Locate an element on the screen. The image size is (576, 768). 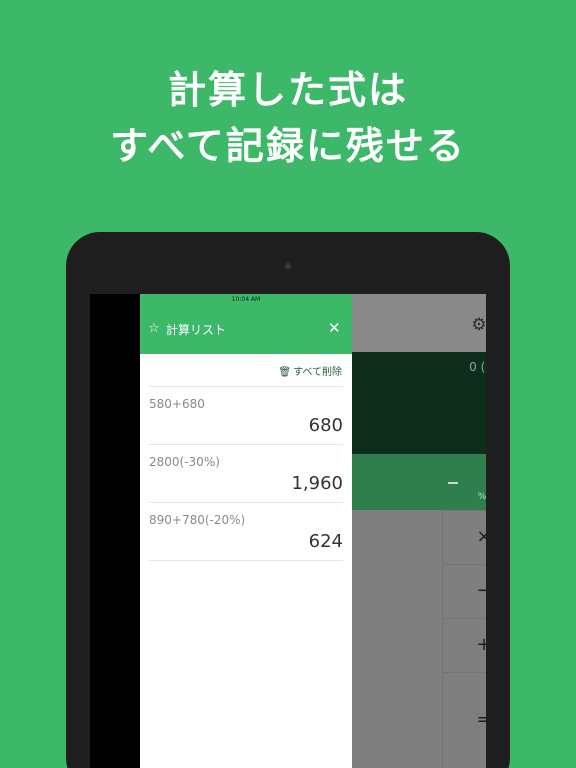
history-result: 624 is located at coordinates (325, 541).